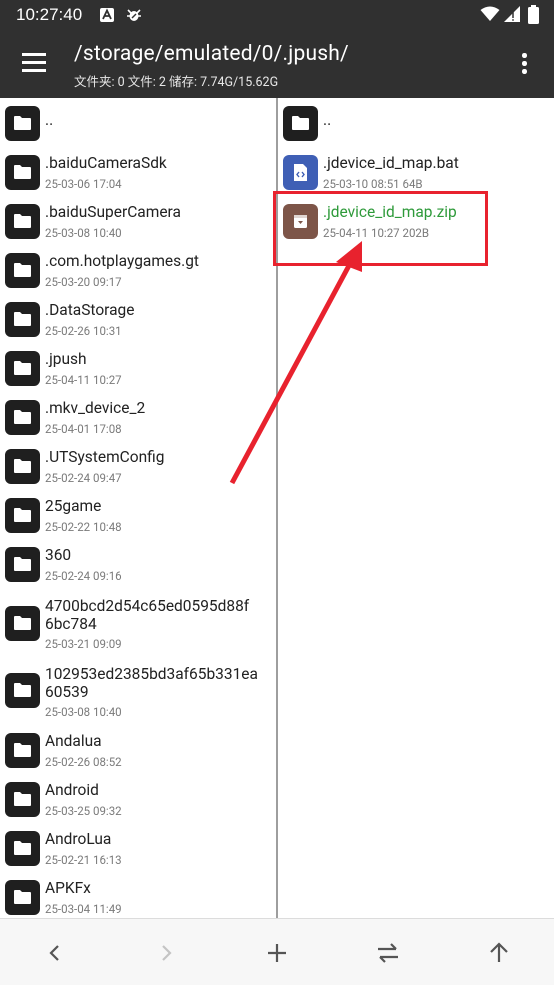 The image size is (554, 985). Describe the element at coordinates (138, 177) in the screenshot. I see `list-item-folder: .baiduCameraSdk 25-03-06 17:04` at that location.